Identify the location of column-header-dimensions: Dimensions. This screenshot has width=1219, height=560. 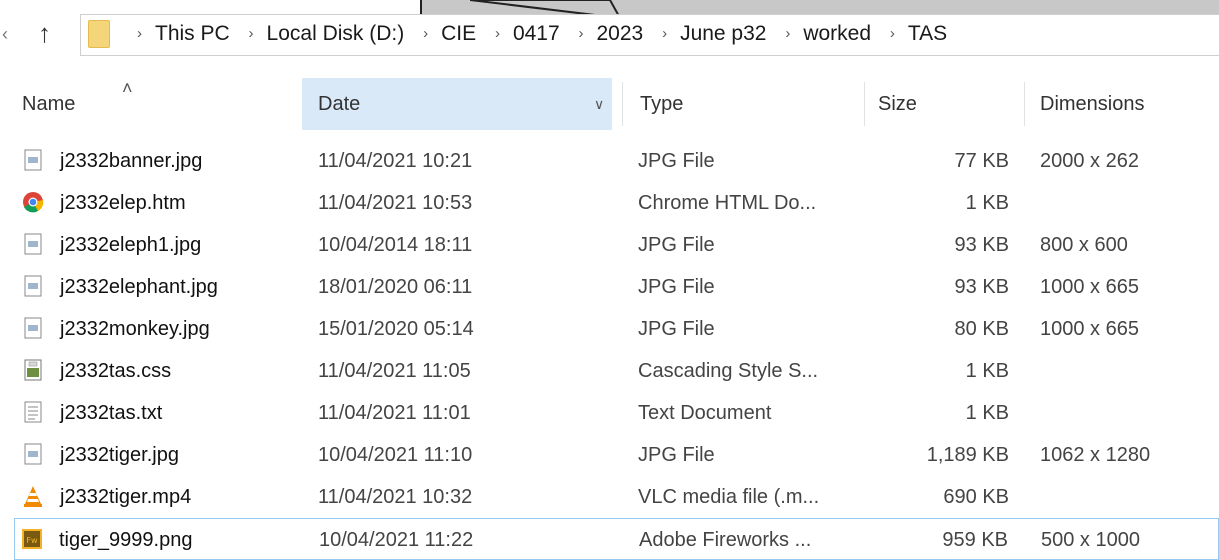
(1125, 104).